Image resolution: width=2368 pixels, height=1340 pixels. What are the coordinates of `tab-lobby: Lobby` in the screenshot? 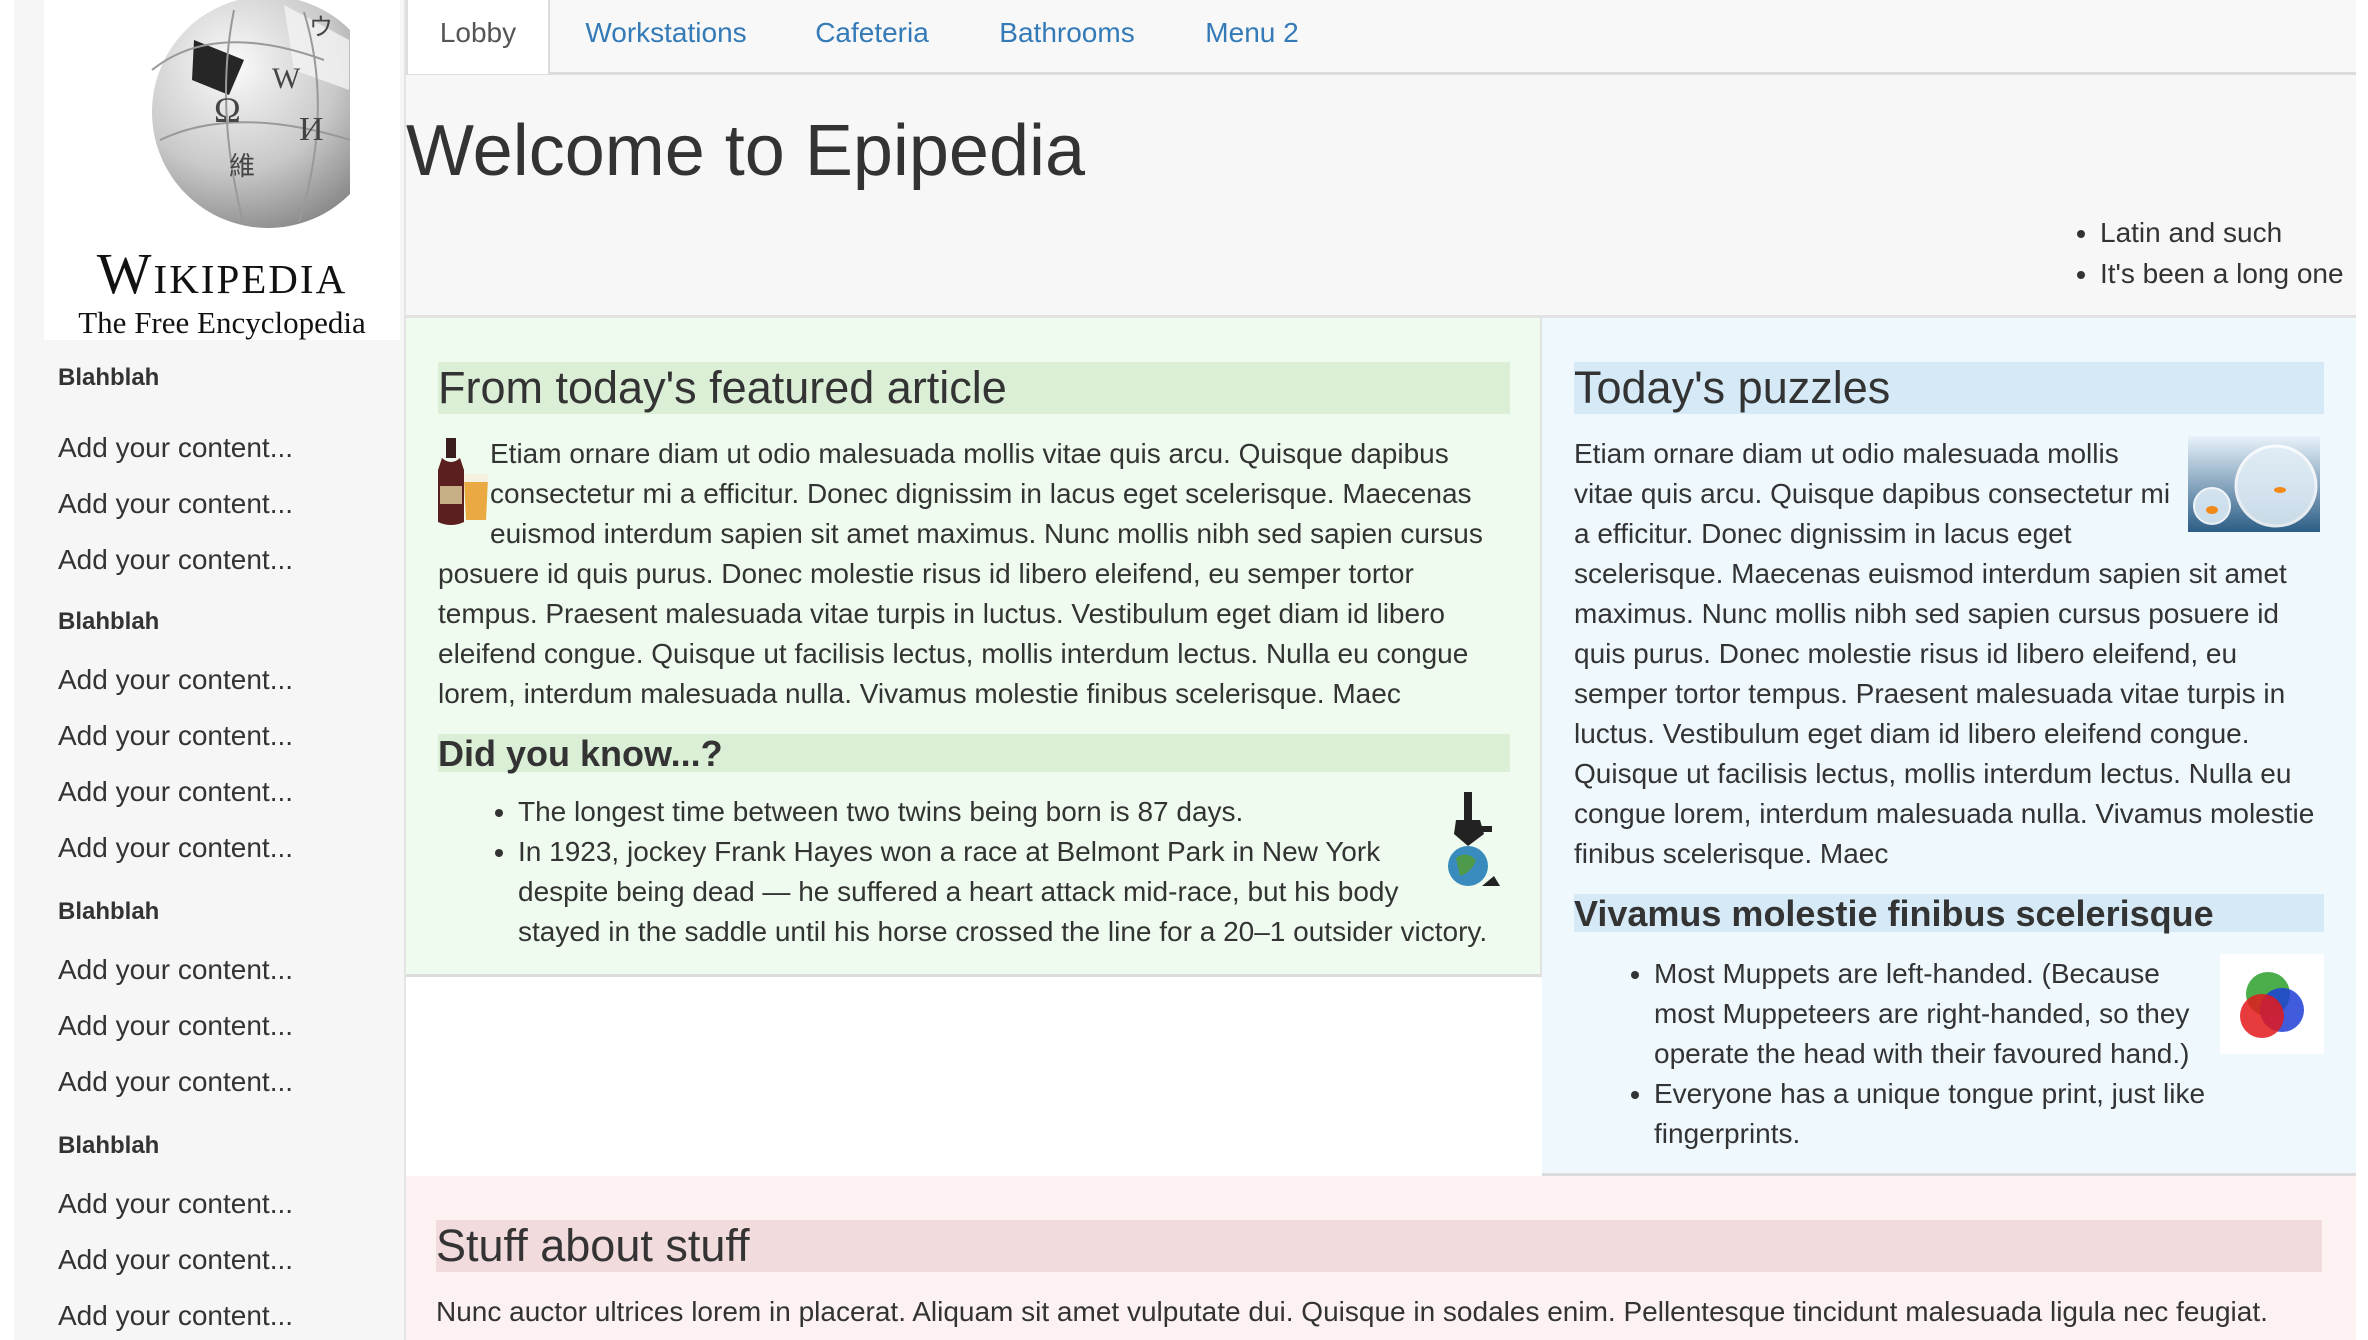 It's located at (478, 37).